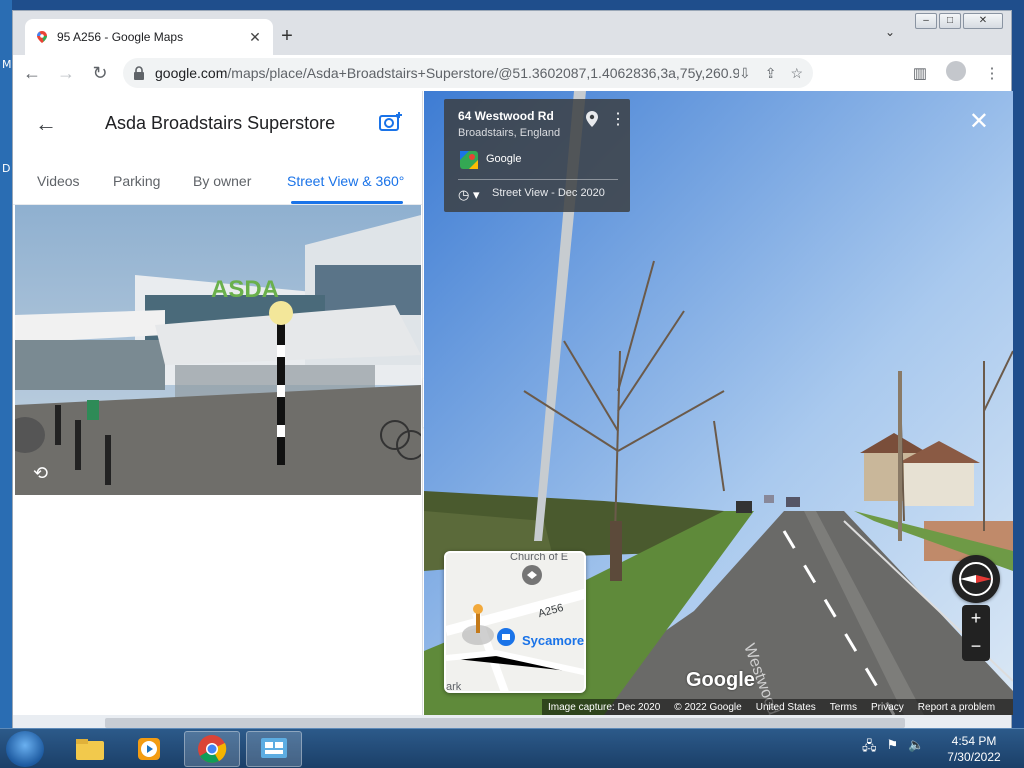 The image size is (1024, 768). I want to click on reload-icon: ↻, so click(100, 73).